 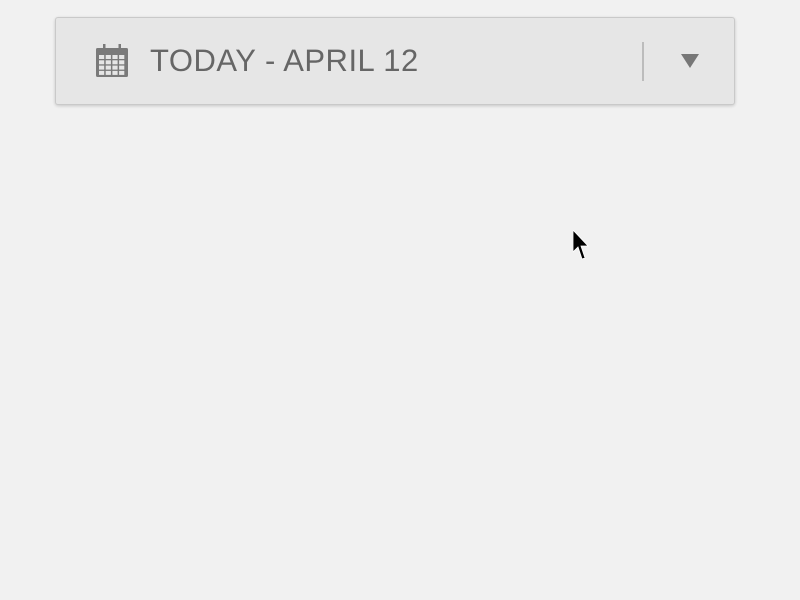 I want to click on date-dropdown: TODAY - APRIL 12, so click(x=395, y=61).